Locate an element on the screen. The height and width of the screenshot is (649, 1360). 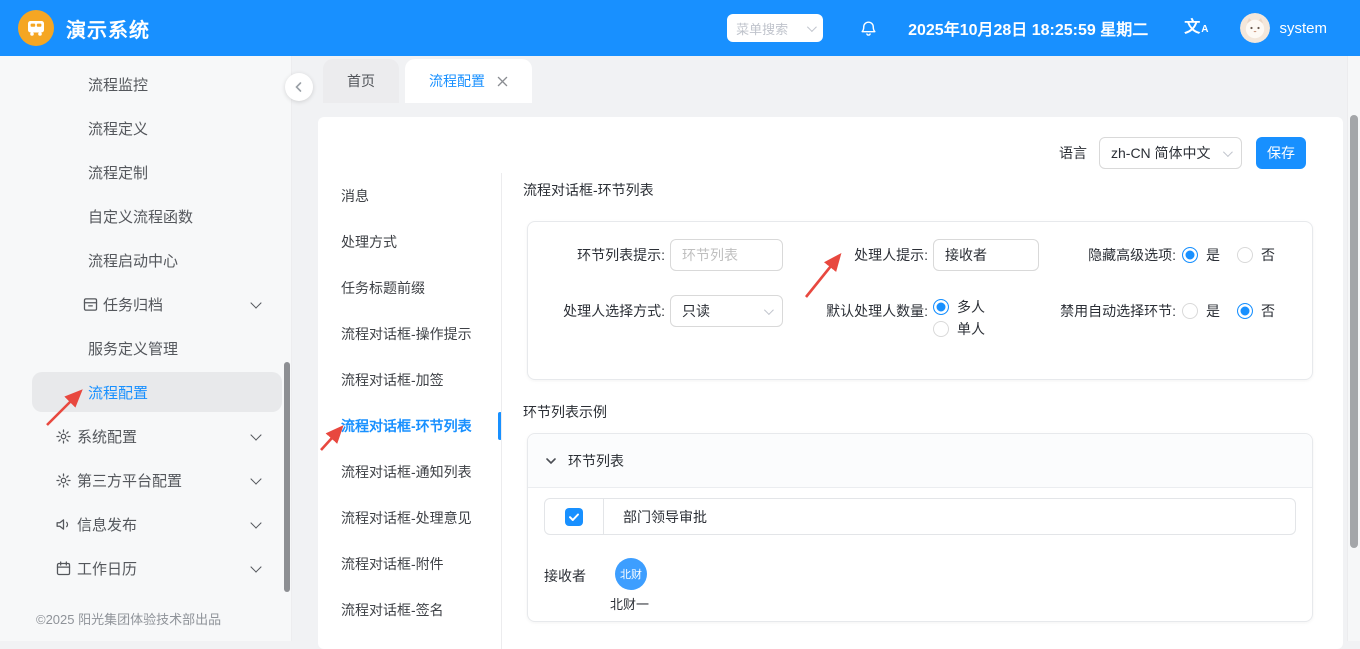
check-icon is located at coordinates (574, 517).